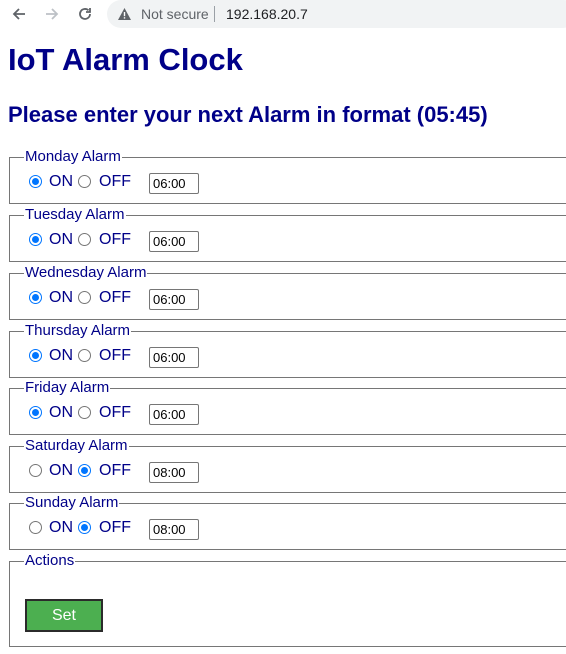 The width and height of the screenshot is (566, 654). What do you see at coordinates (287, 350) in the screenshot?
I see `thursday-alarm-fieldset: Thursday Alarm ON OFF 06:00` at bounding box center [287, 350].